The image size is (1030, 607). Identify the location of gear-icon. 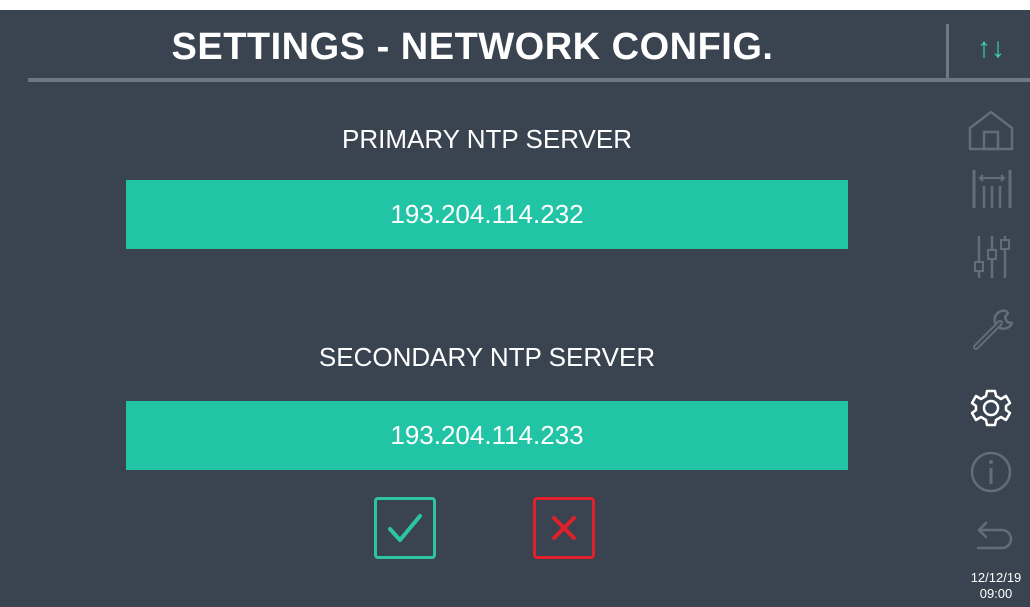
(991, 408).